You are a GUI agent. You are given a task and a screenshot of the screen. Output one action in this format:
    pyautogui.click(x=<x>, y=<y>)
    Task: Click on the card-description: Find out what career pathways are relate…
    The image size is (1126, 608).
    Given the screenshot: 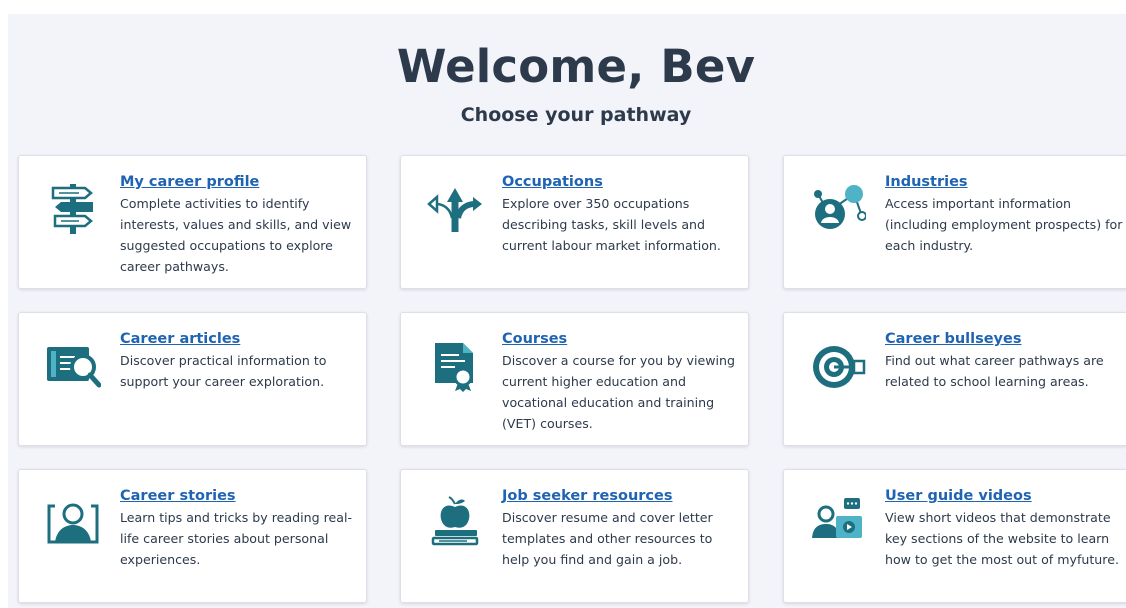 What is the action you would take?
    pyautogui.click(x=994, y=371)
    